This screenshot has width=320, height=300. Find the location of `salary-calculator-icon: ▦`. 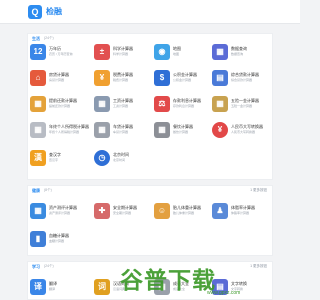

salary-calculator-icon: ▦ is located at coordinates (102, 104).